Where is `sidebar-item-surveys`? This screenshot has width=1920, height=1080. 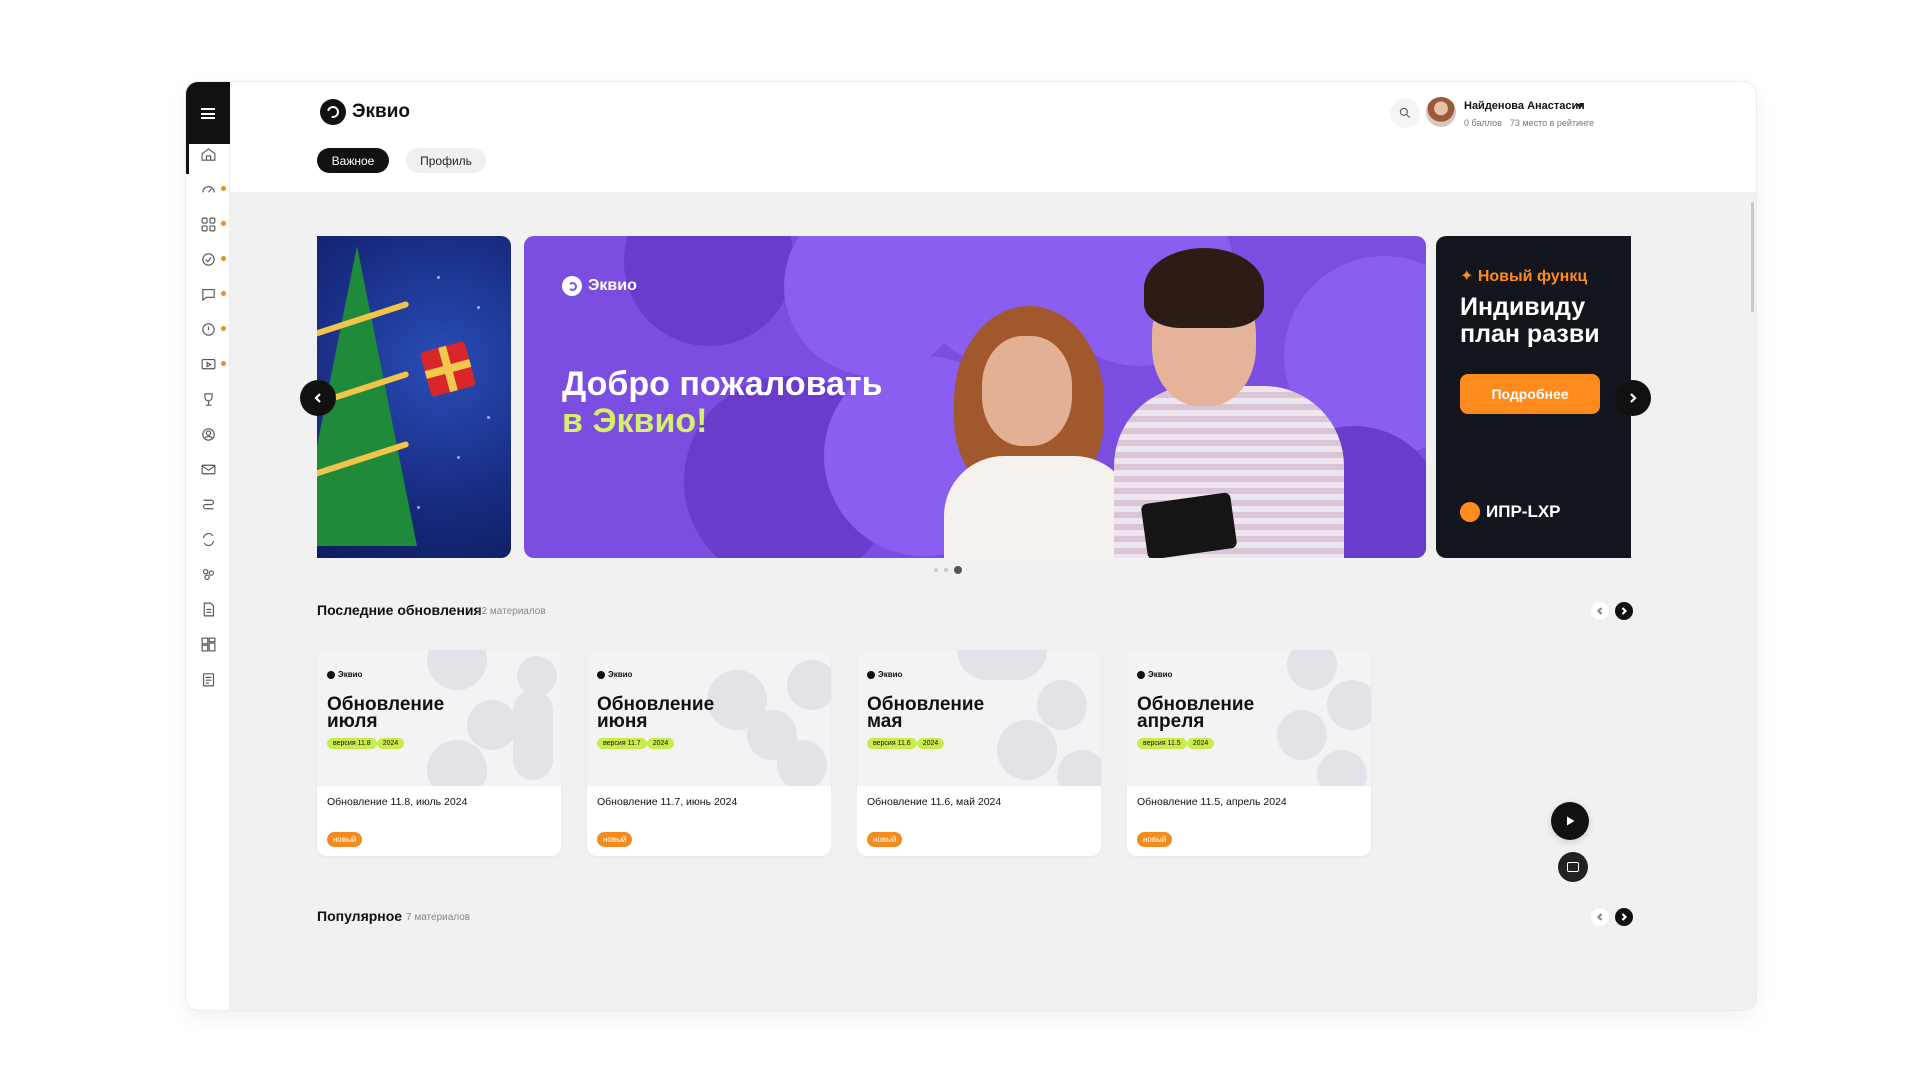 sidebar-item-surveys is located at coordinates (208, 679).